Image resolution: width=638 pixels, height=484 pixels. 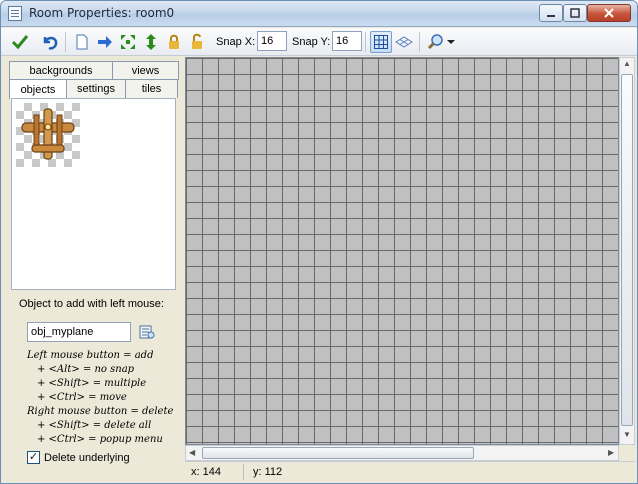 I want to click on snap-y-label: Snap Y:, so click(x=311, y=42).